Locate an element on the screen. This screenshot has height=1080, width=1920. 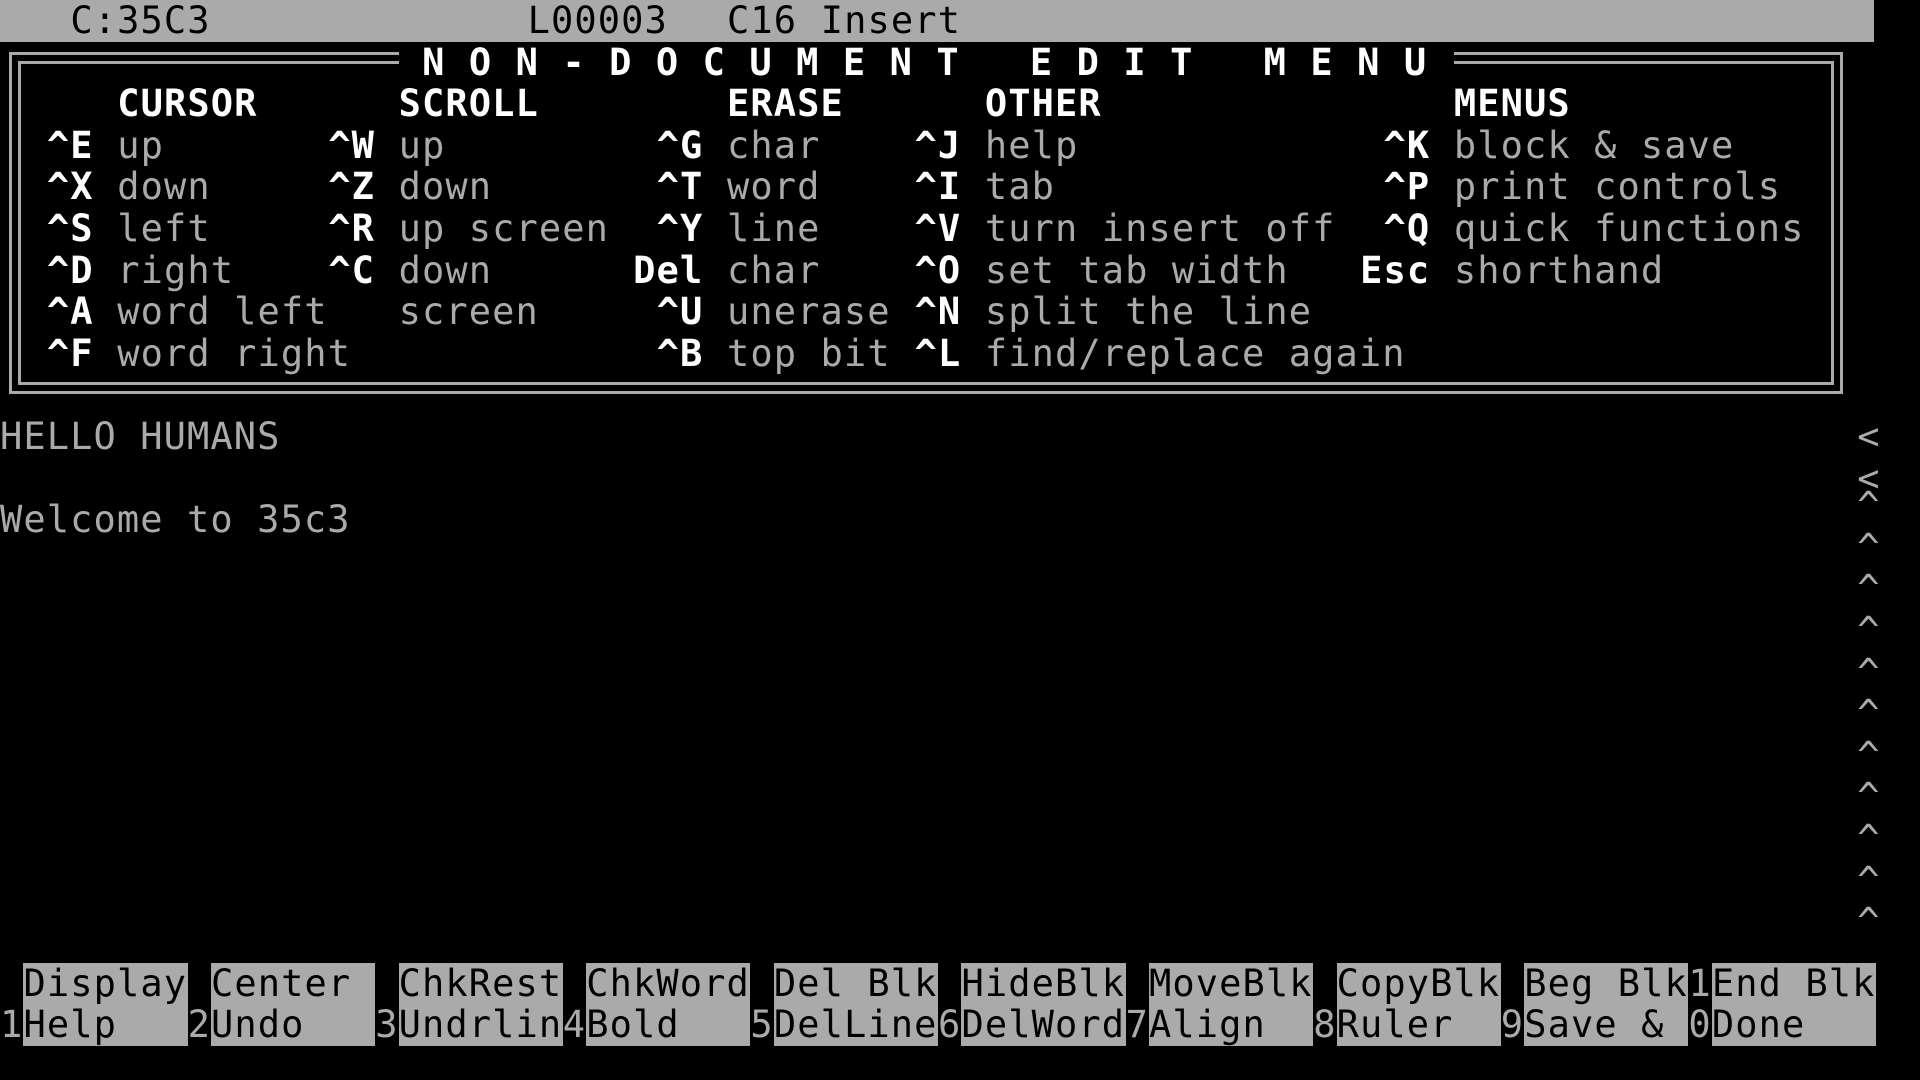
function-key-label: Save & is located at coordinates (1594, 1025).